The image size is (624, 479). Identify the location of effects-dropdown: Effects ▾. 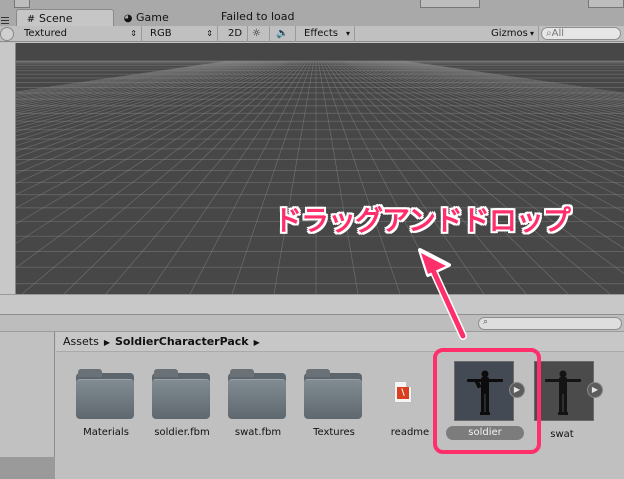
(327, 34).